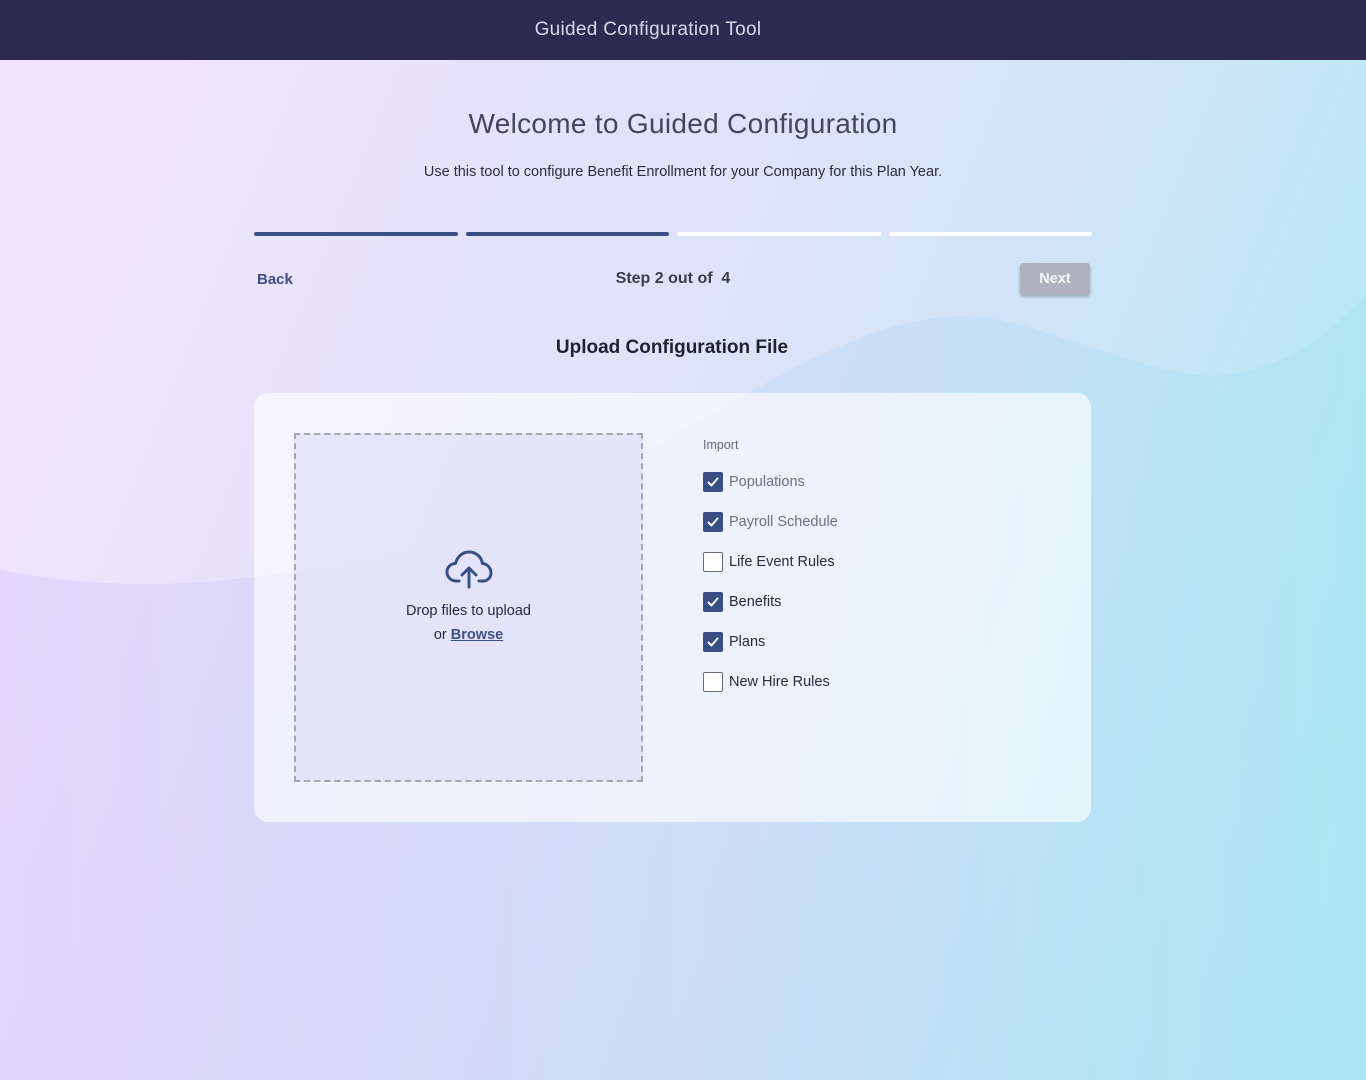 The height and width of the screenshot is (1080, 1366). I want to click on app-title: Guided Configuration Tool, so click(648, 29).